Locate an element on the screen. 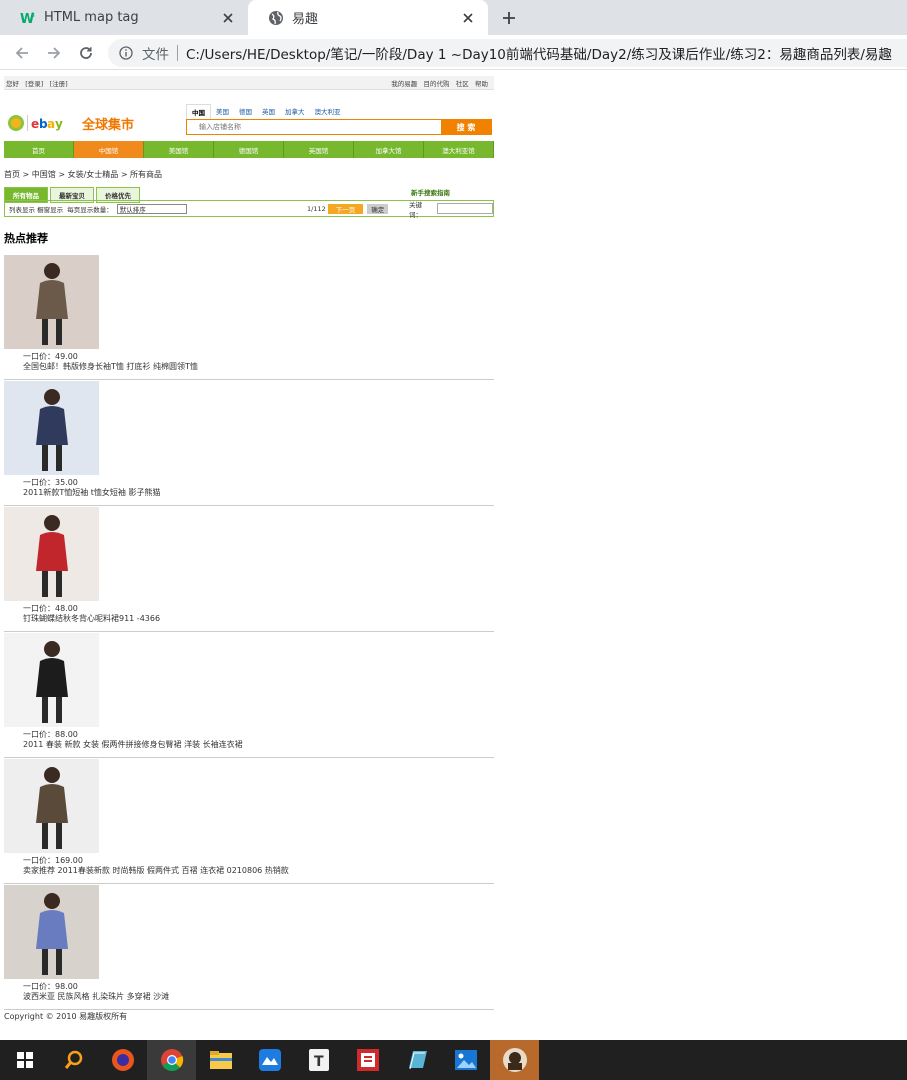 This screenshot has height=1080, width=907. file-explorer-taskbar-button is located at coordinates (220, 1060).